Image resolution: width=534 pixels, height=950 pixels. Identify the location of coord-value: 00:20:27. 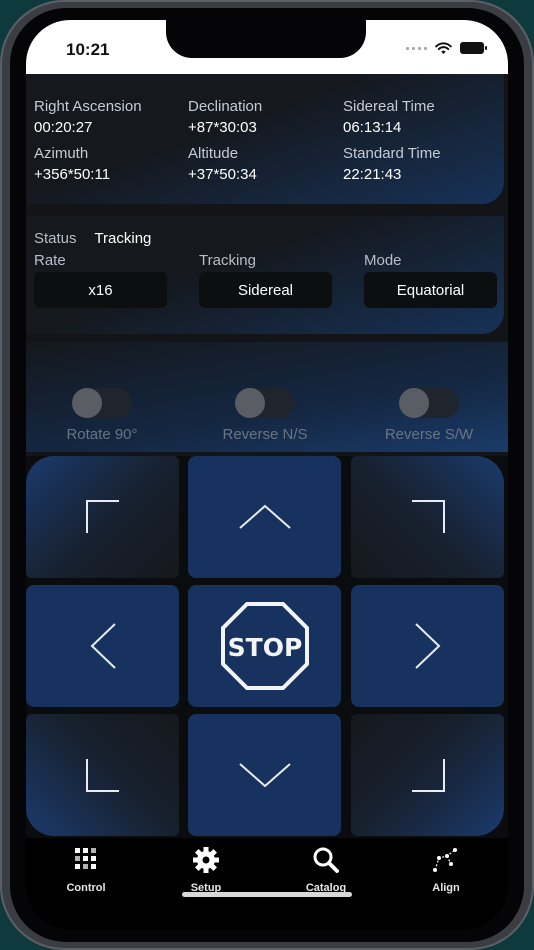
(63, 127).